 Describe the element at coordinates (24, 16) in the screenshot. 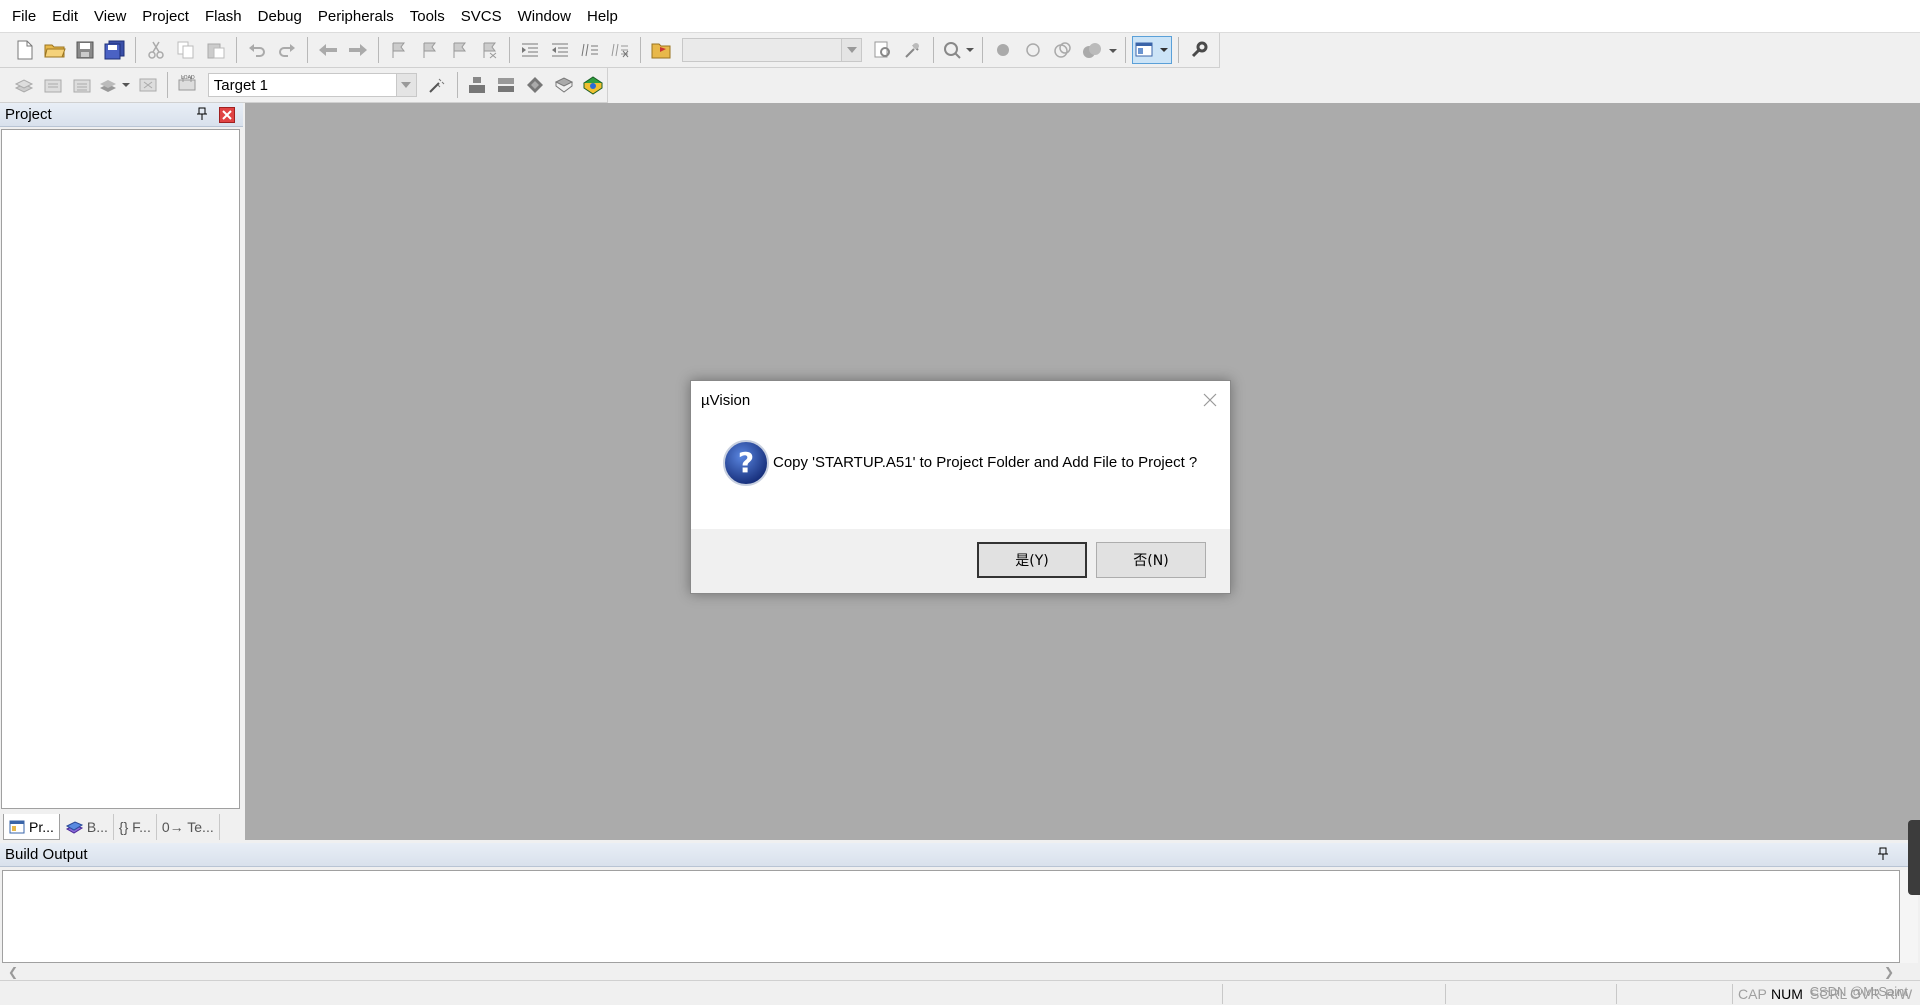

I see `menu-file: File` at that location.